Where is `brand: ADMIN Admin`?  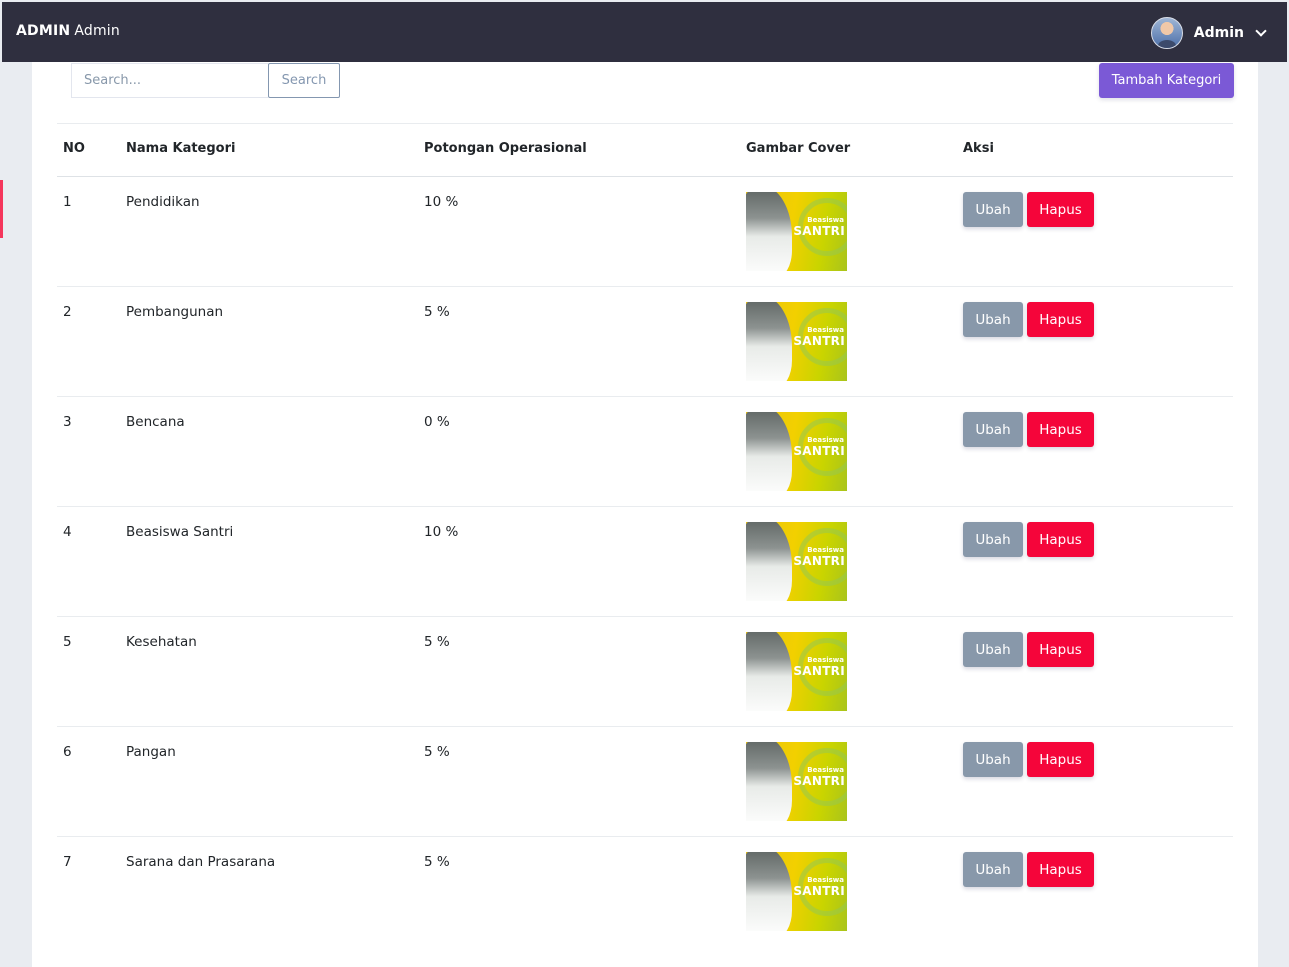 brand: ADMIN Admin is located at coordinates (68, 31).